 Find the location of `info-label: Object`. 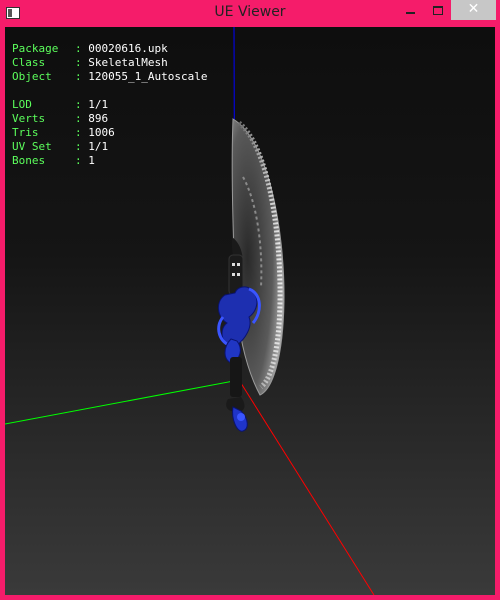

info-label: Object is located at coordinates (32, 76).